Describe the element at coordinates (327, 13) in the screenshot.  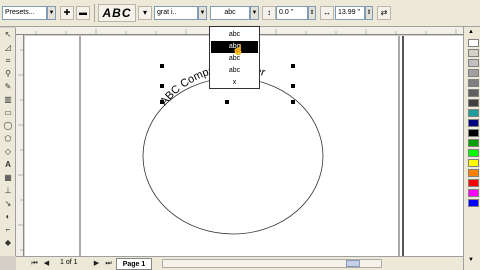
I see `horizontal-offset-icon: ↔` at that location.